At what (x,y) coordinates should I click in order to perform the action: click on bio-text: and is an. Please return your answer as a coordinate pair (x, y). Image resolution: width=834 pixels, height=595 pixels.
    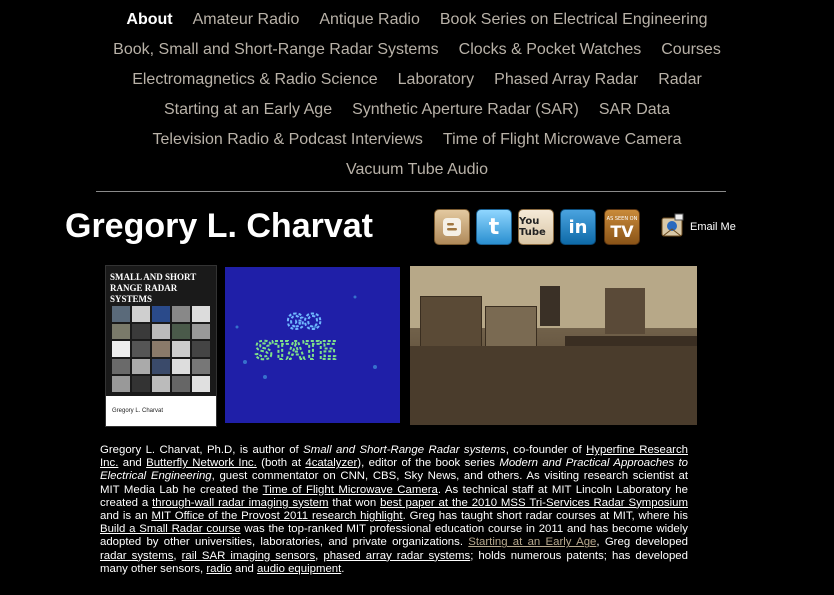
    Looking at the image, I should click on (126, 516).